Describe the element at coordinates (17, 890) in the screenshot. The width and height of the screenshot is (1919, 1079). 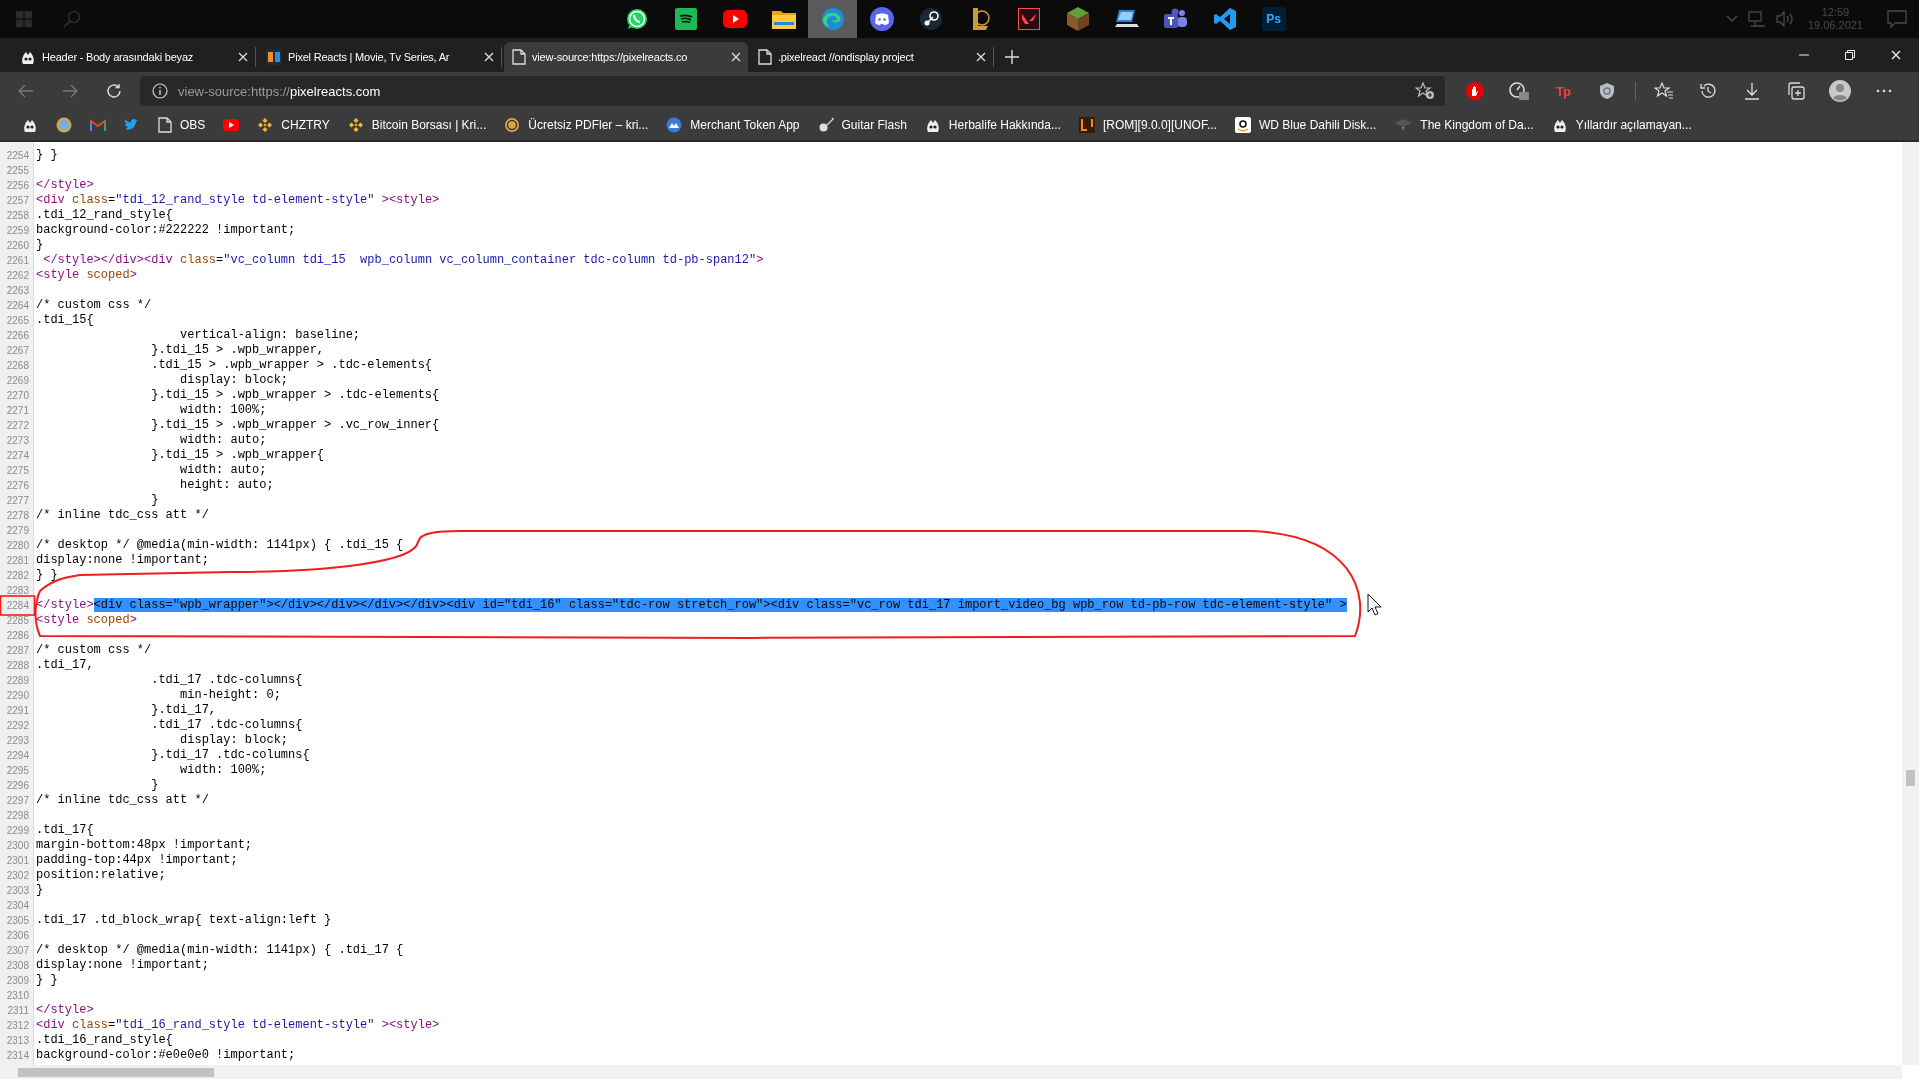
I see `line-number: 2303` at that location.